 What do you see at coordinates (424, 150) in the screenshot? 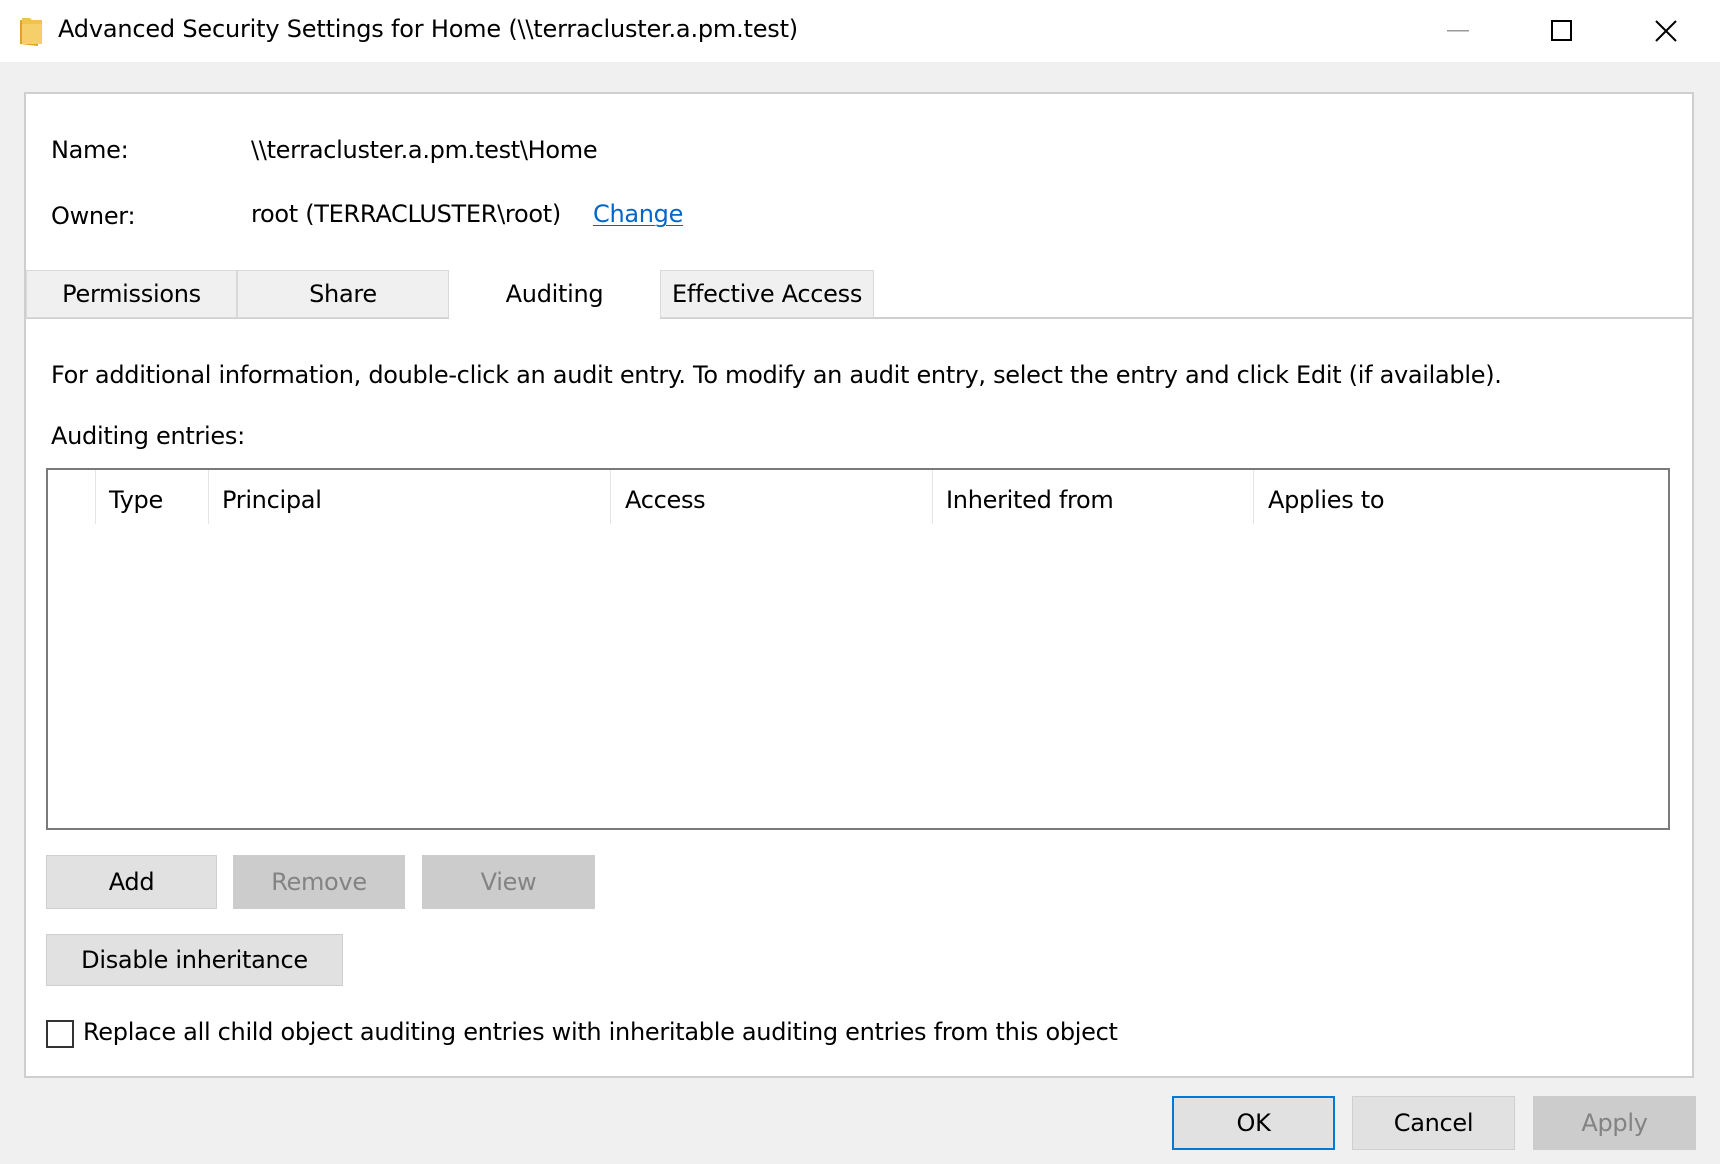
I see `name-value: \\terracluster.a.pm.test\Home` at bounding box center [424, 150].